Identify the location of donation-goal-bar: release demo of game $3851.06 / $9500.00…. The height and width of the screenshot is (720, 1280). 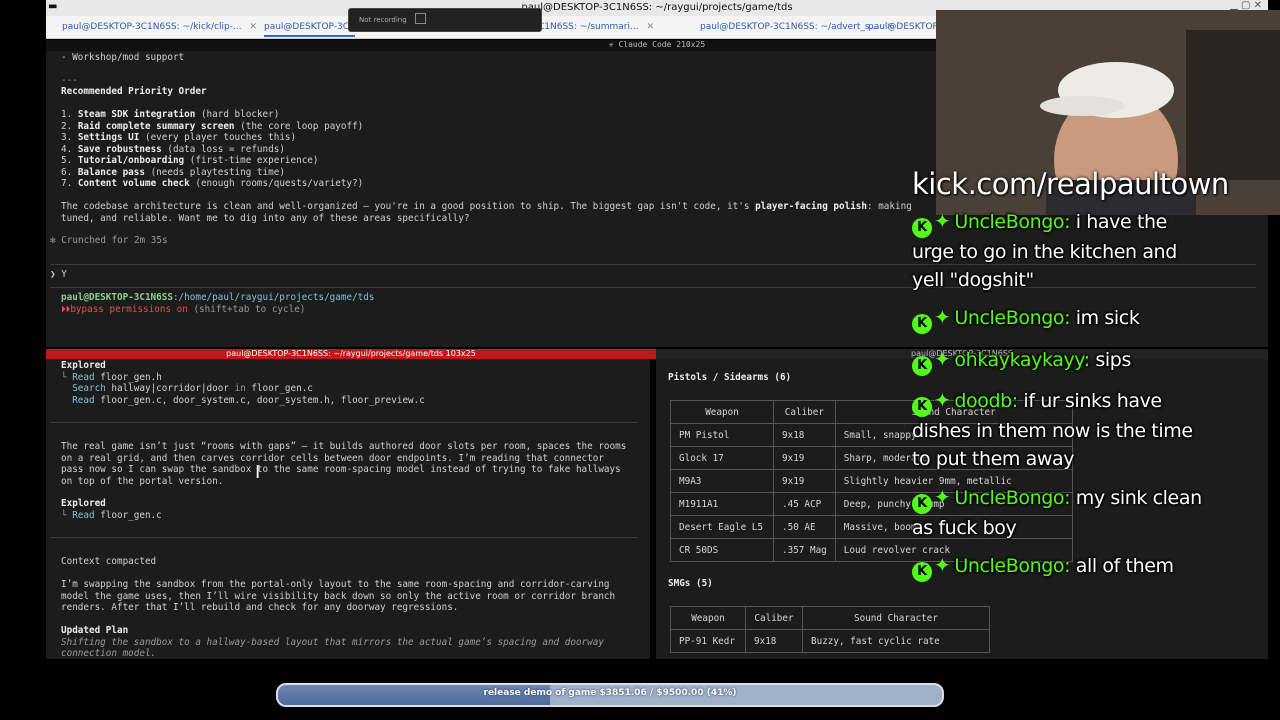
(610, 695).